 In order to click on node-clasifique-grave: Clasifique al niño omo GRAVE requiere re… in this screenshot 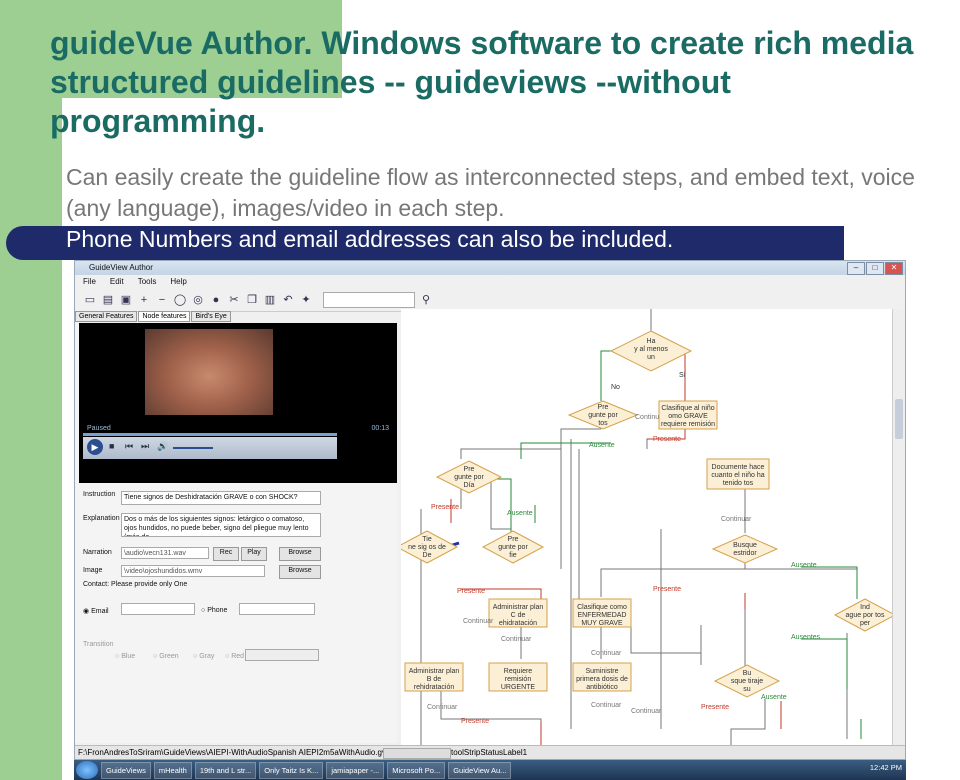, I will do `click(688, 415)`.